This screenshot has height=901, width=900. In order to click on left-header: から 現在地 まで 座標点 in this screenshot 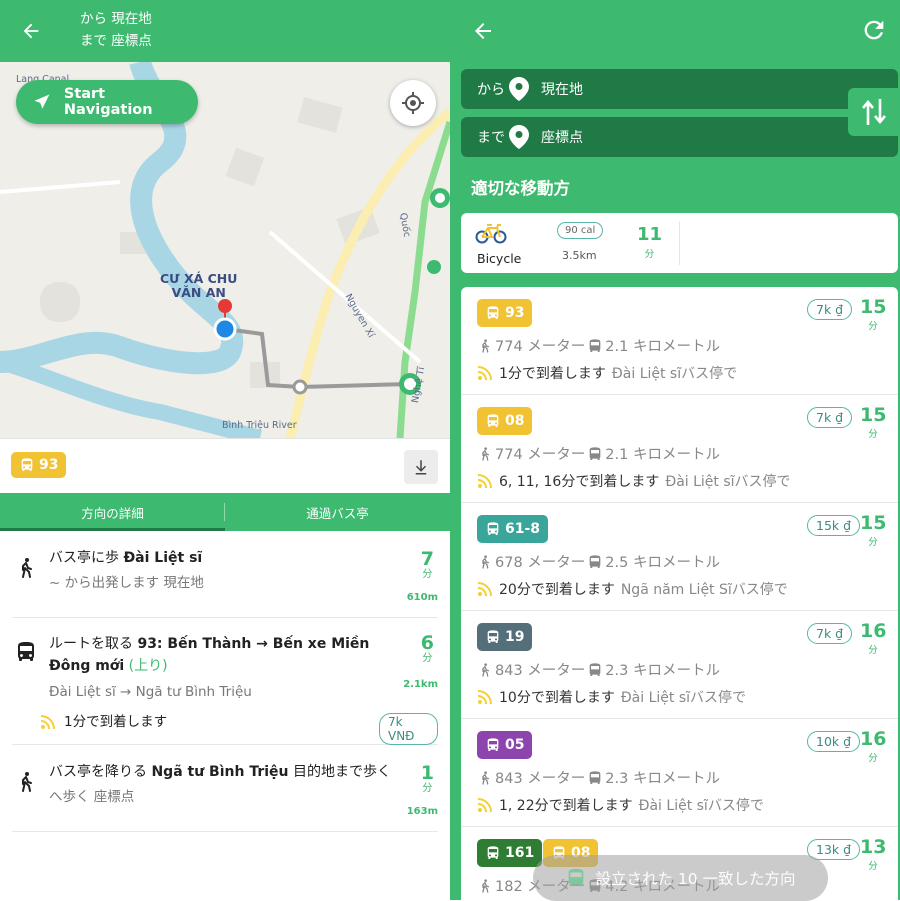, I will do `click(225, 31)`.